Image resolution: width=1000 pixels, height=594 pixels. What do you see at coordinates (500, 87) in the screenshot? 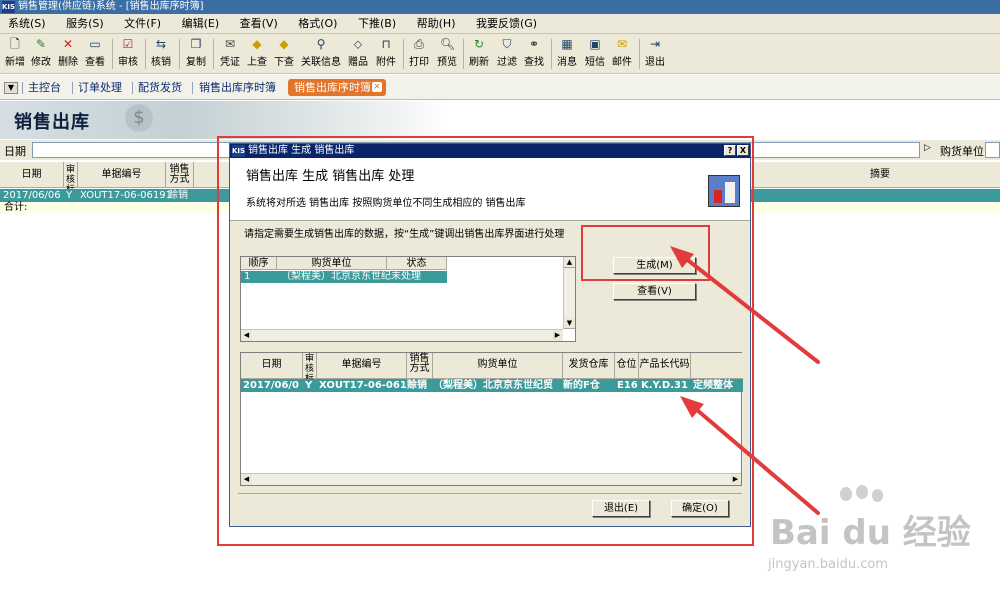
I see `tab-bar: ▼ 主控台 订单处理 配货发货 销售出库序时簿 销售出库序时簿 ✕` at bounding box center [500, 87].